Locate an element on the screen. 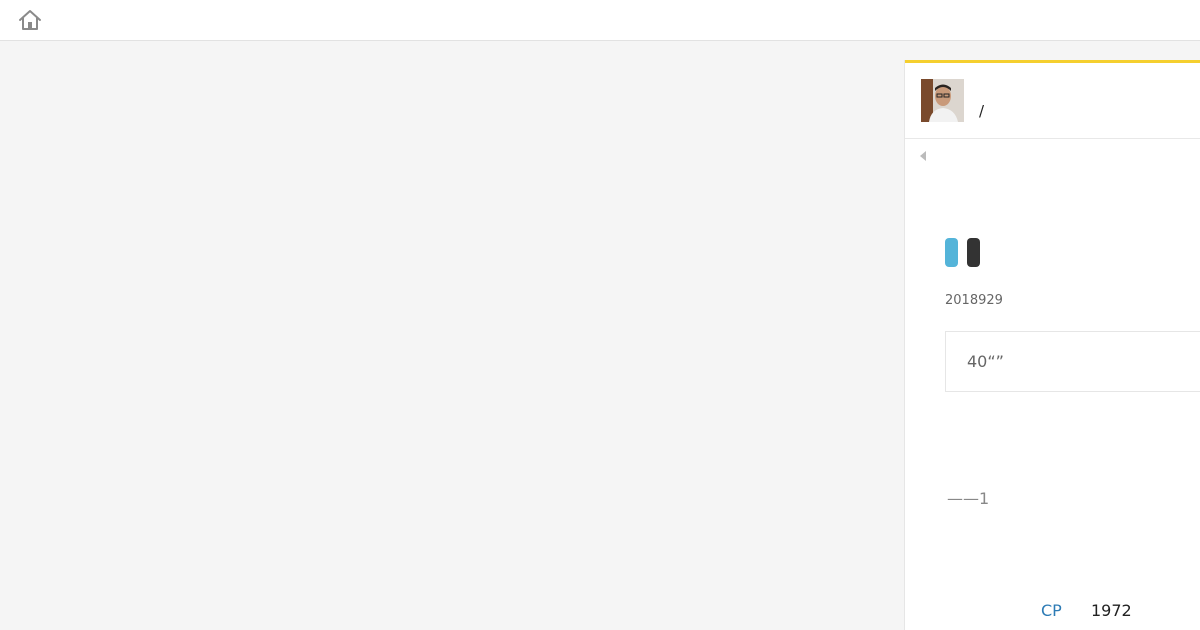 Image resolution: width=1200 pixels, height=630 pixels. home-icon is located at coordinates (30, 20).